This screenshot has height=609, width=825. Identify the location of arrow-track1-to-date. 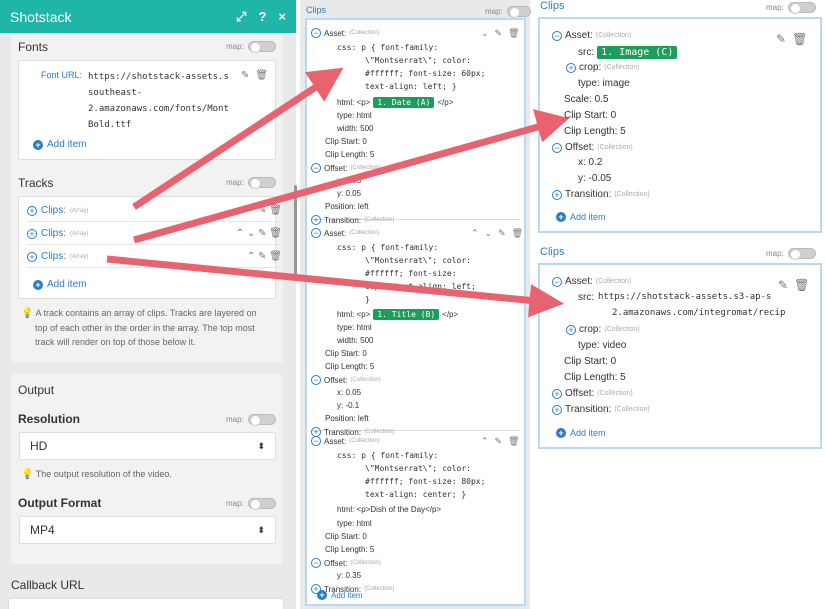
(228, 145).